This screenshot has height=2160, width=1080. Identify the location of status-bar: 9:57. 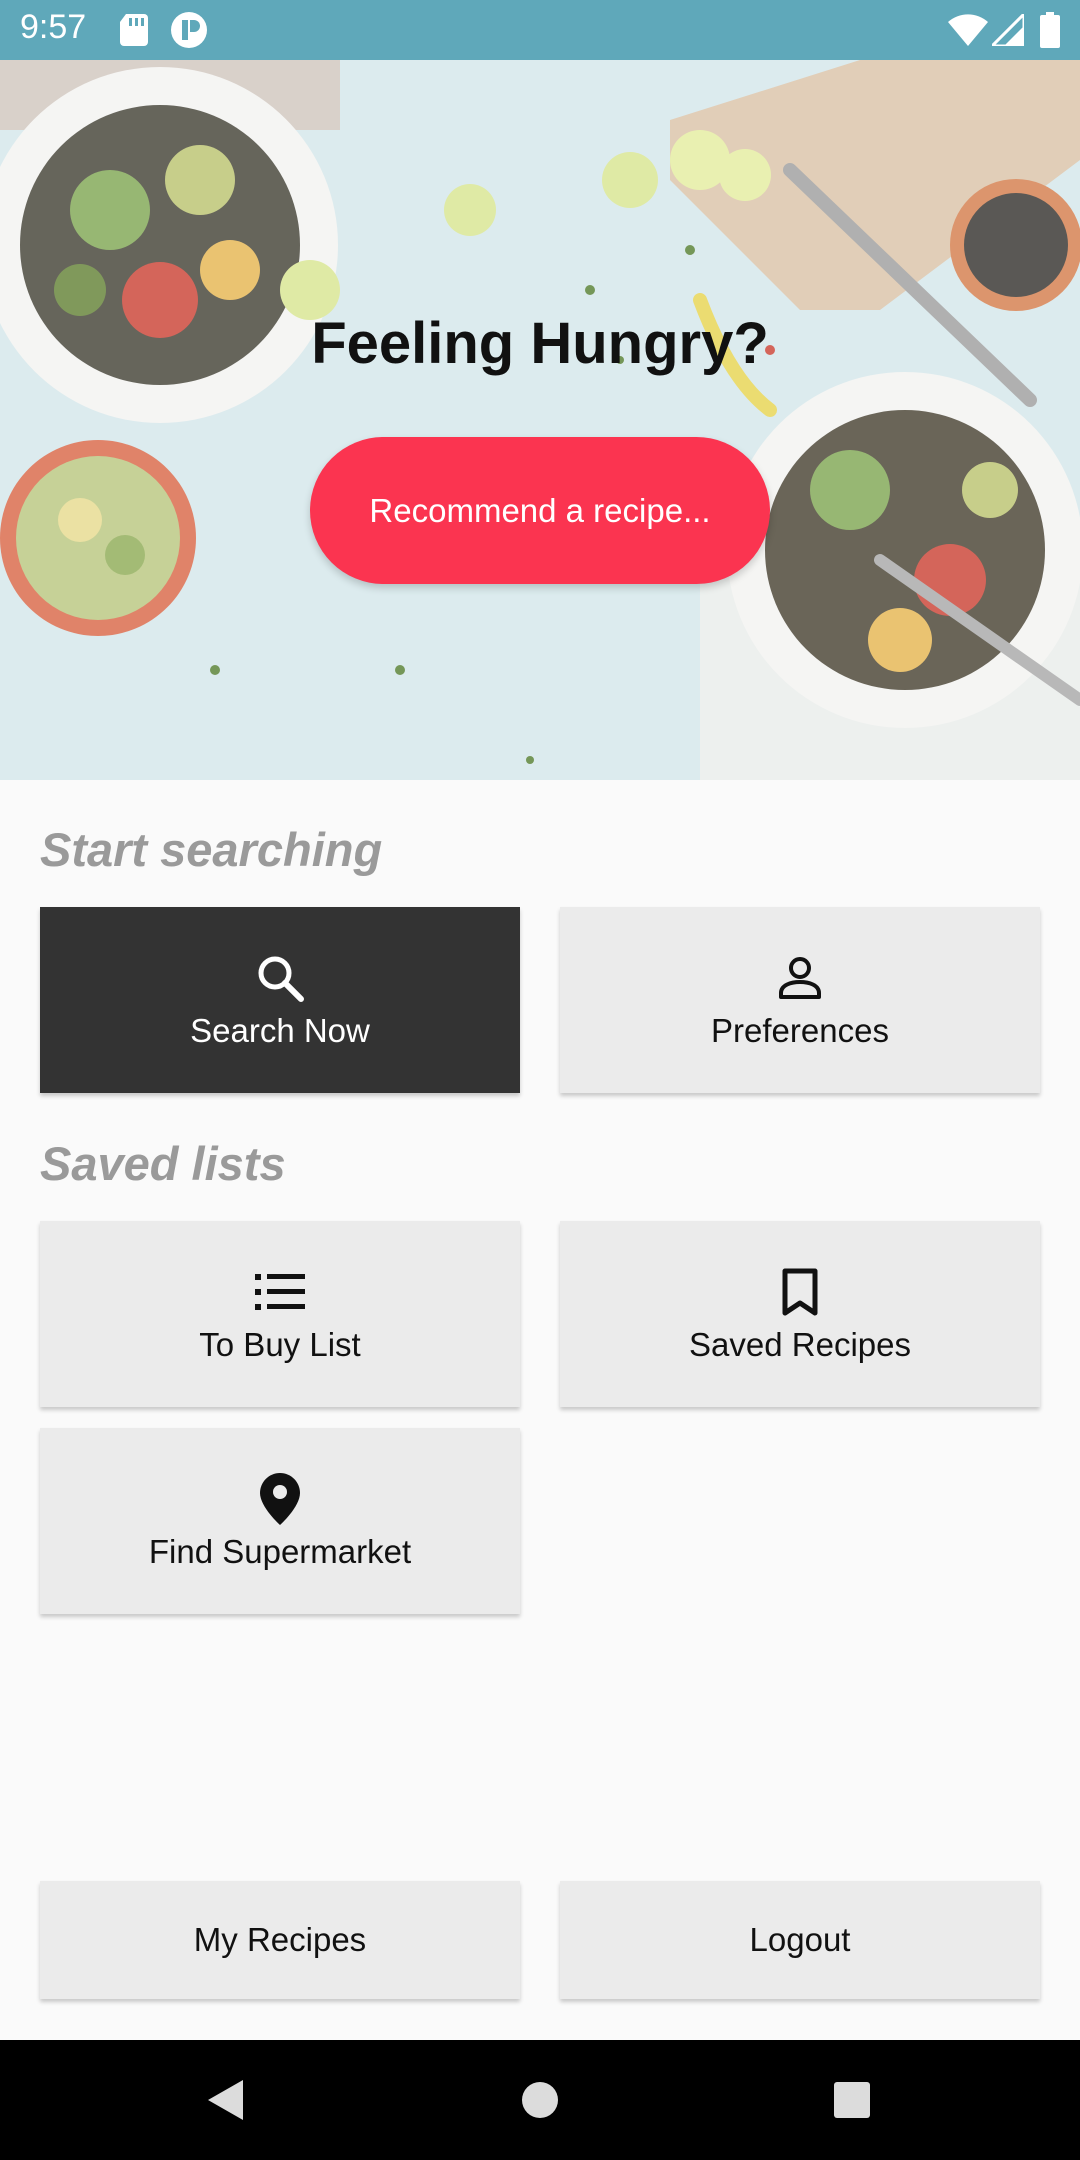
(540, 30).